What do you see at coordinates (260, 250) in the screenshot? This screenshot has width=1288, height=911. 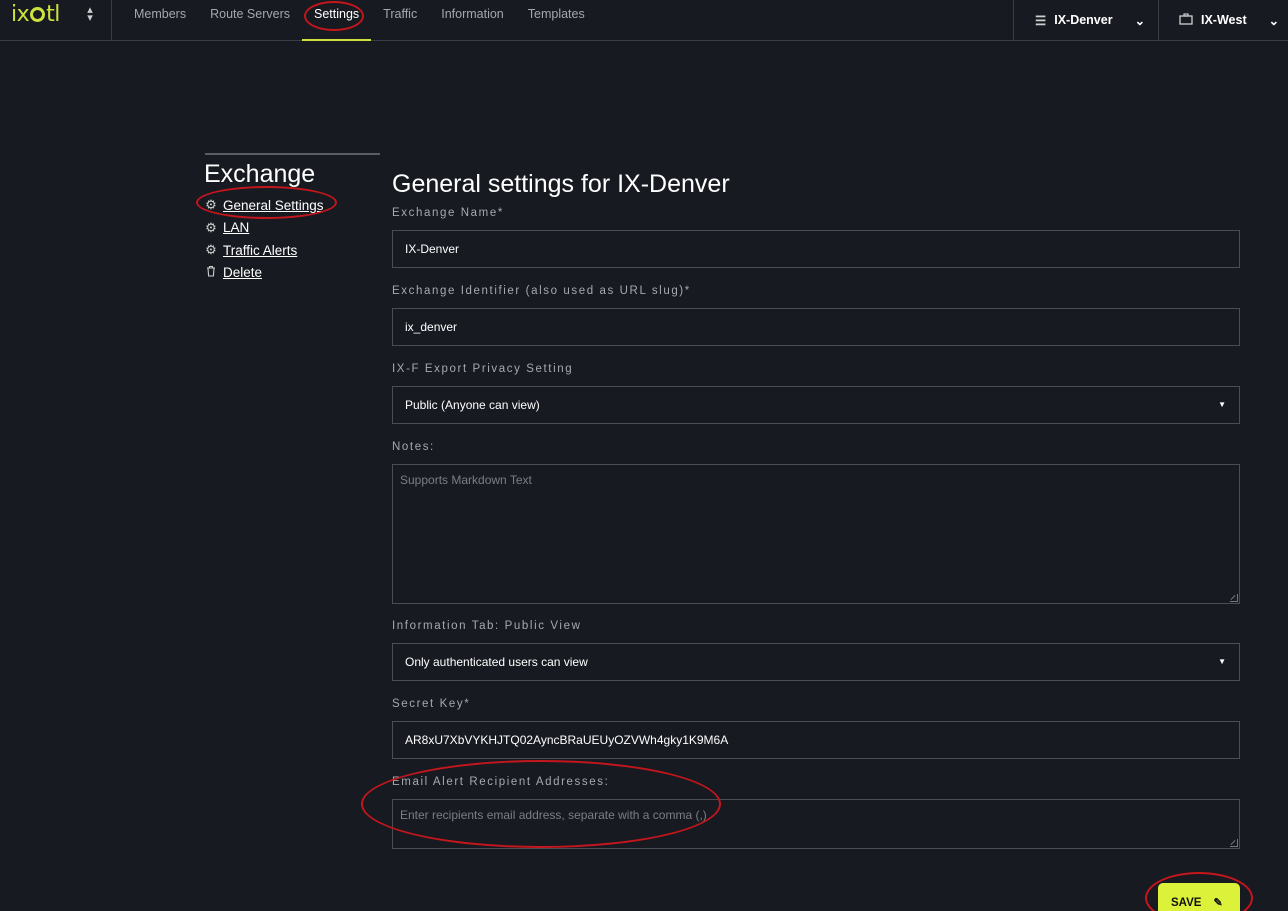 I see `sidebar-item-label: Traffic Alerts` at bounding box center [260, 250].